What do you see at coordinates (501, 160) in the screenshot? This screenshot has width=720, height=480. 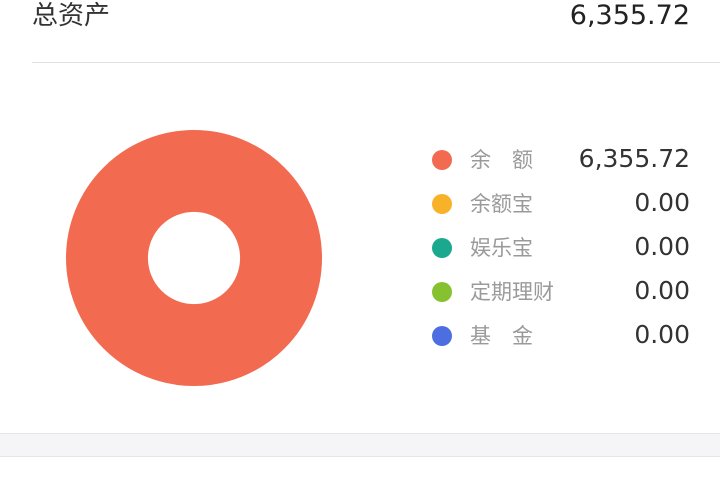 I see `legend-label: 余 额` at bounding box center [501, 160].